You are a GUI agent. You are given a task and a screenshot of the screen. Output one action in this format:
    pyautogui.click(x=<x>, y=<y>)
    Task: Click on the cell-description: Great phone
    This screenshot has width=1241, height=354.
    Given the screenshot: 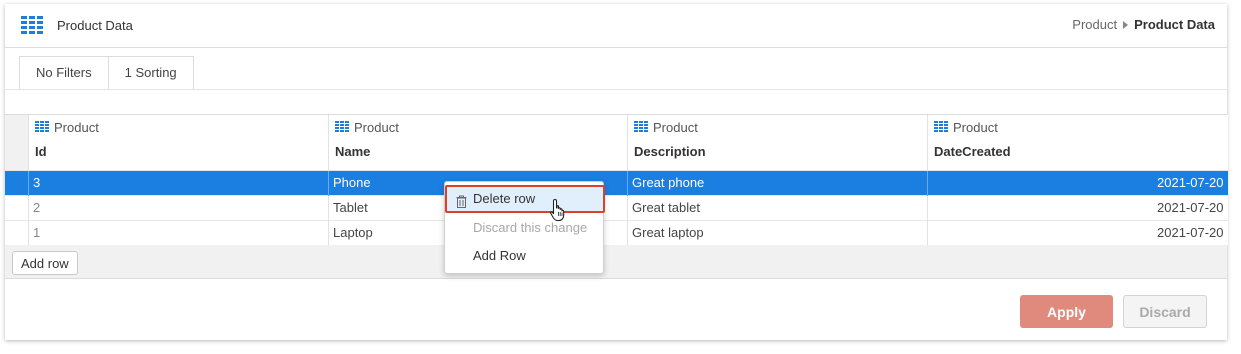 What is the action you would take?
    pyautogui.click(x=777, y=182)
    